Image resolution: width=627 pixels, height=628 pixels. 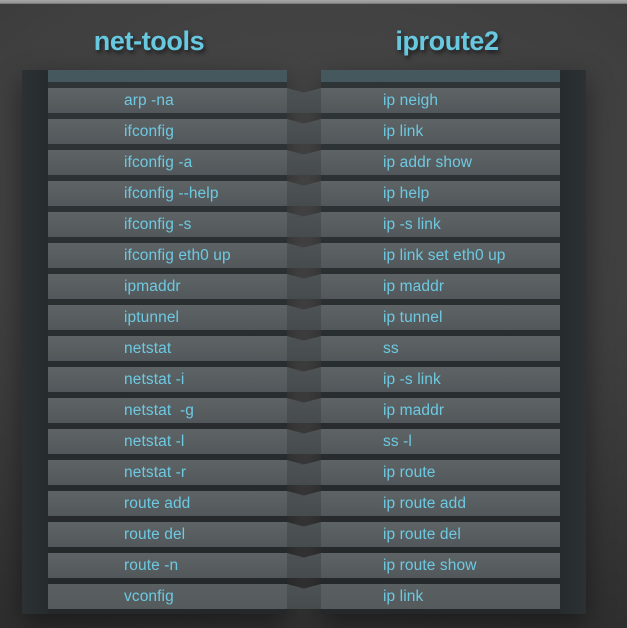 I want to click on command-row: ip route add, so click(x=423, y=503).